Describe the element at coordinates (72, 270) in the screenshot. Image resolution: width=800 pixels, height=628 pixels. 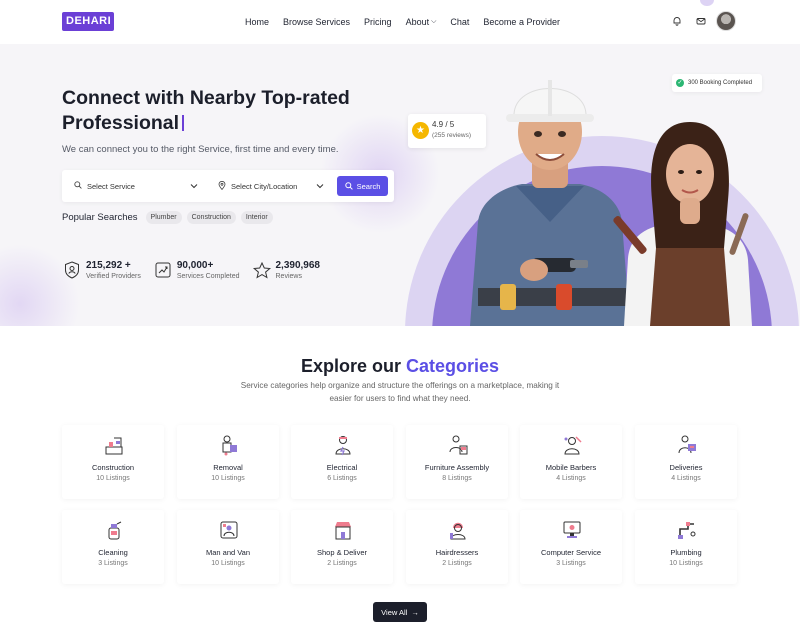
I see `shield-user-icon` at that location.